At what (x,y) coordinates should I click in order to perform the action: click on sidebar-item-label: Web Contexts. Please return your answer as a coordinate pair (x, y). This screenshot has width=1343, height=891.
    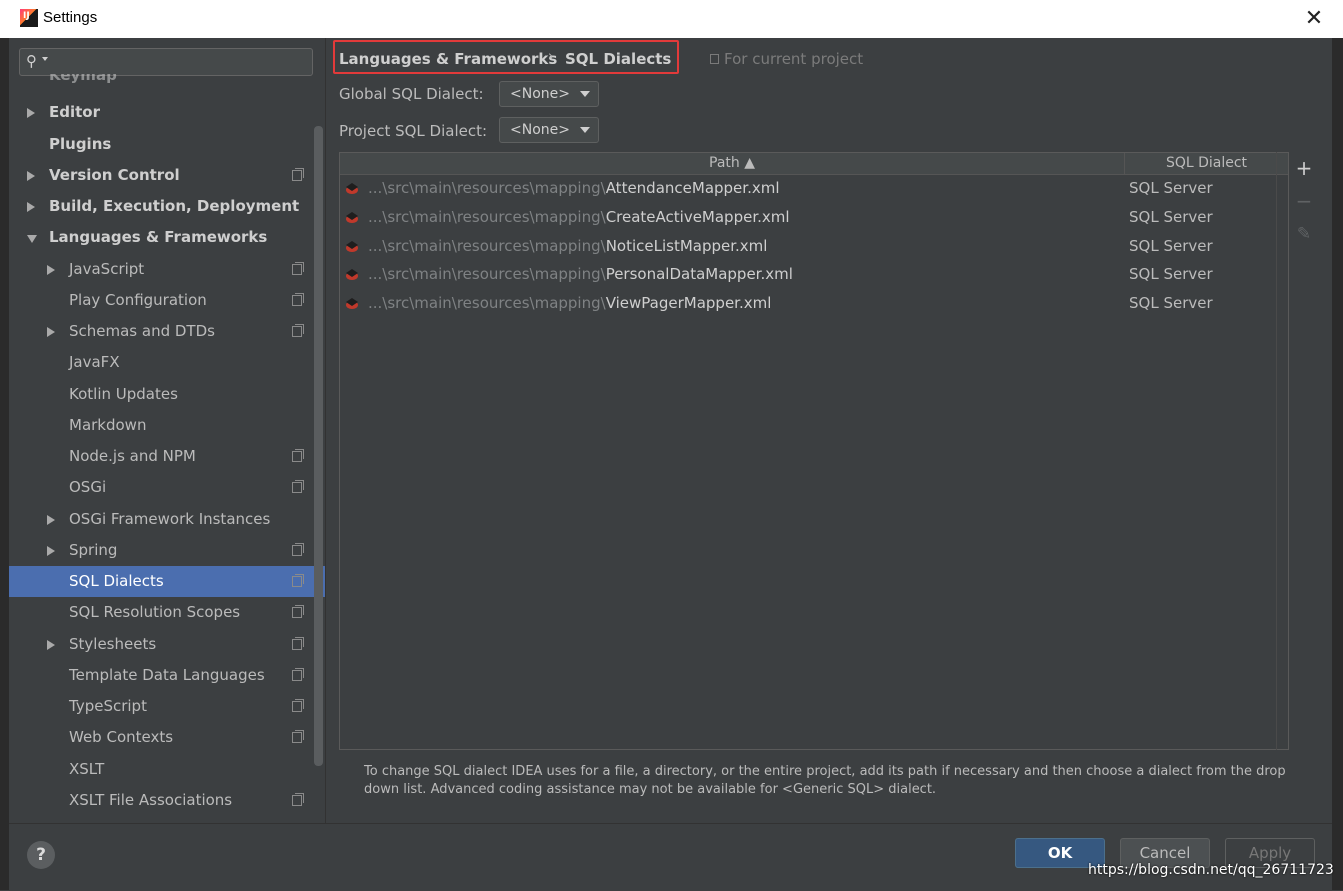
    Looking at the image, I should click on (121, 737).